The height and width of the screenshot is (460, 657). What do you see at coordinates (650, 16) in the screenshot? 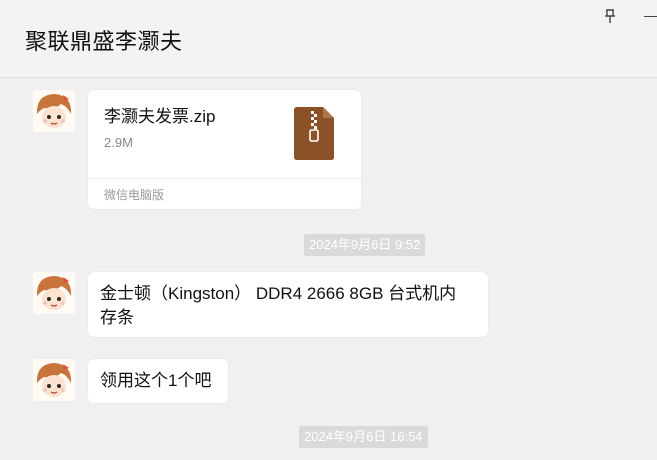
I see `minimize-icon` at bounding box center [650, 16].